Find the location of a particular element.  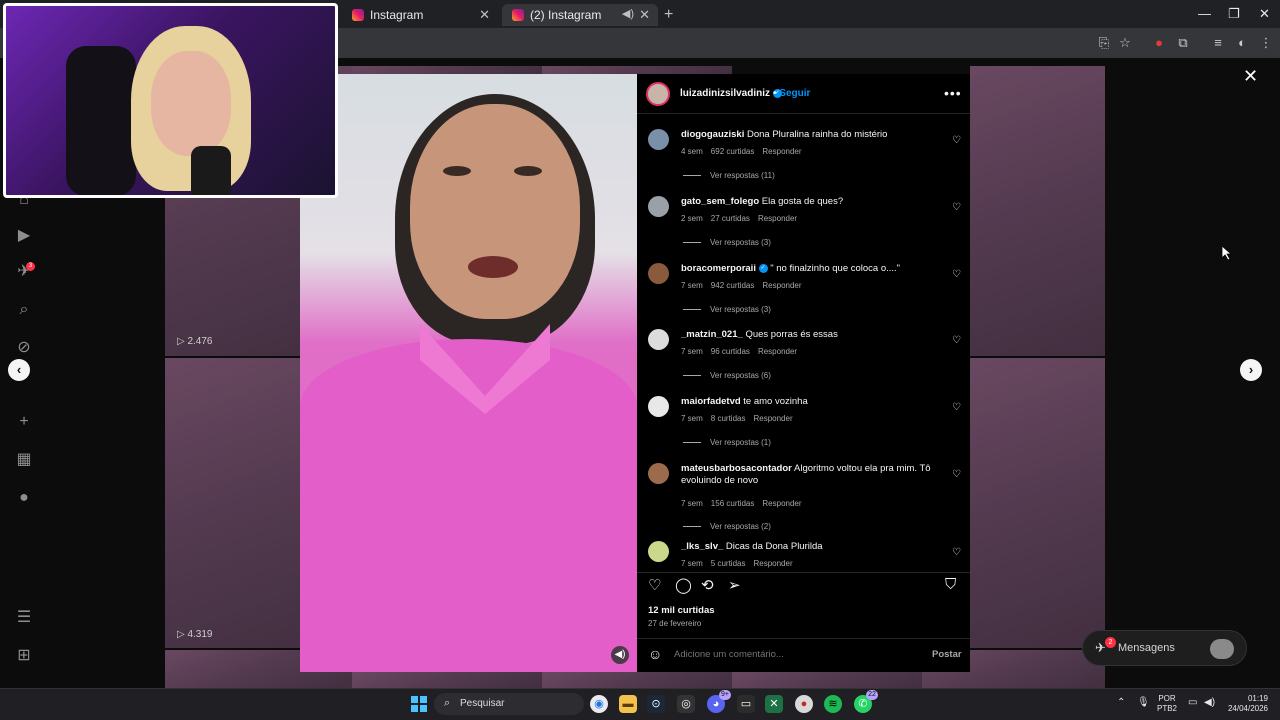

tab-instagram-1: Instagram ✕ is located at coordinates (420, 15).